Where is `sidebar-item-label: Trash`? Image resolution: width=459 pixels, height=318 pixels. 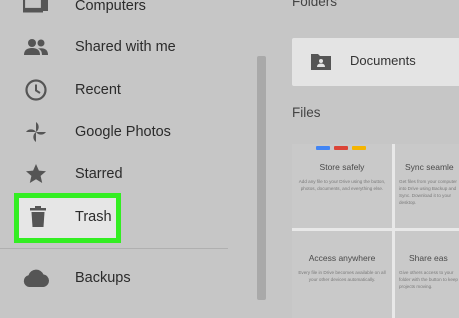 sidebar-item-label: Trash is located at coordinates (93, 217).